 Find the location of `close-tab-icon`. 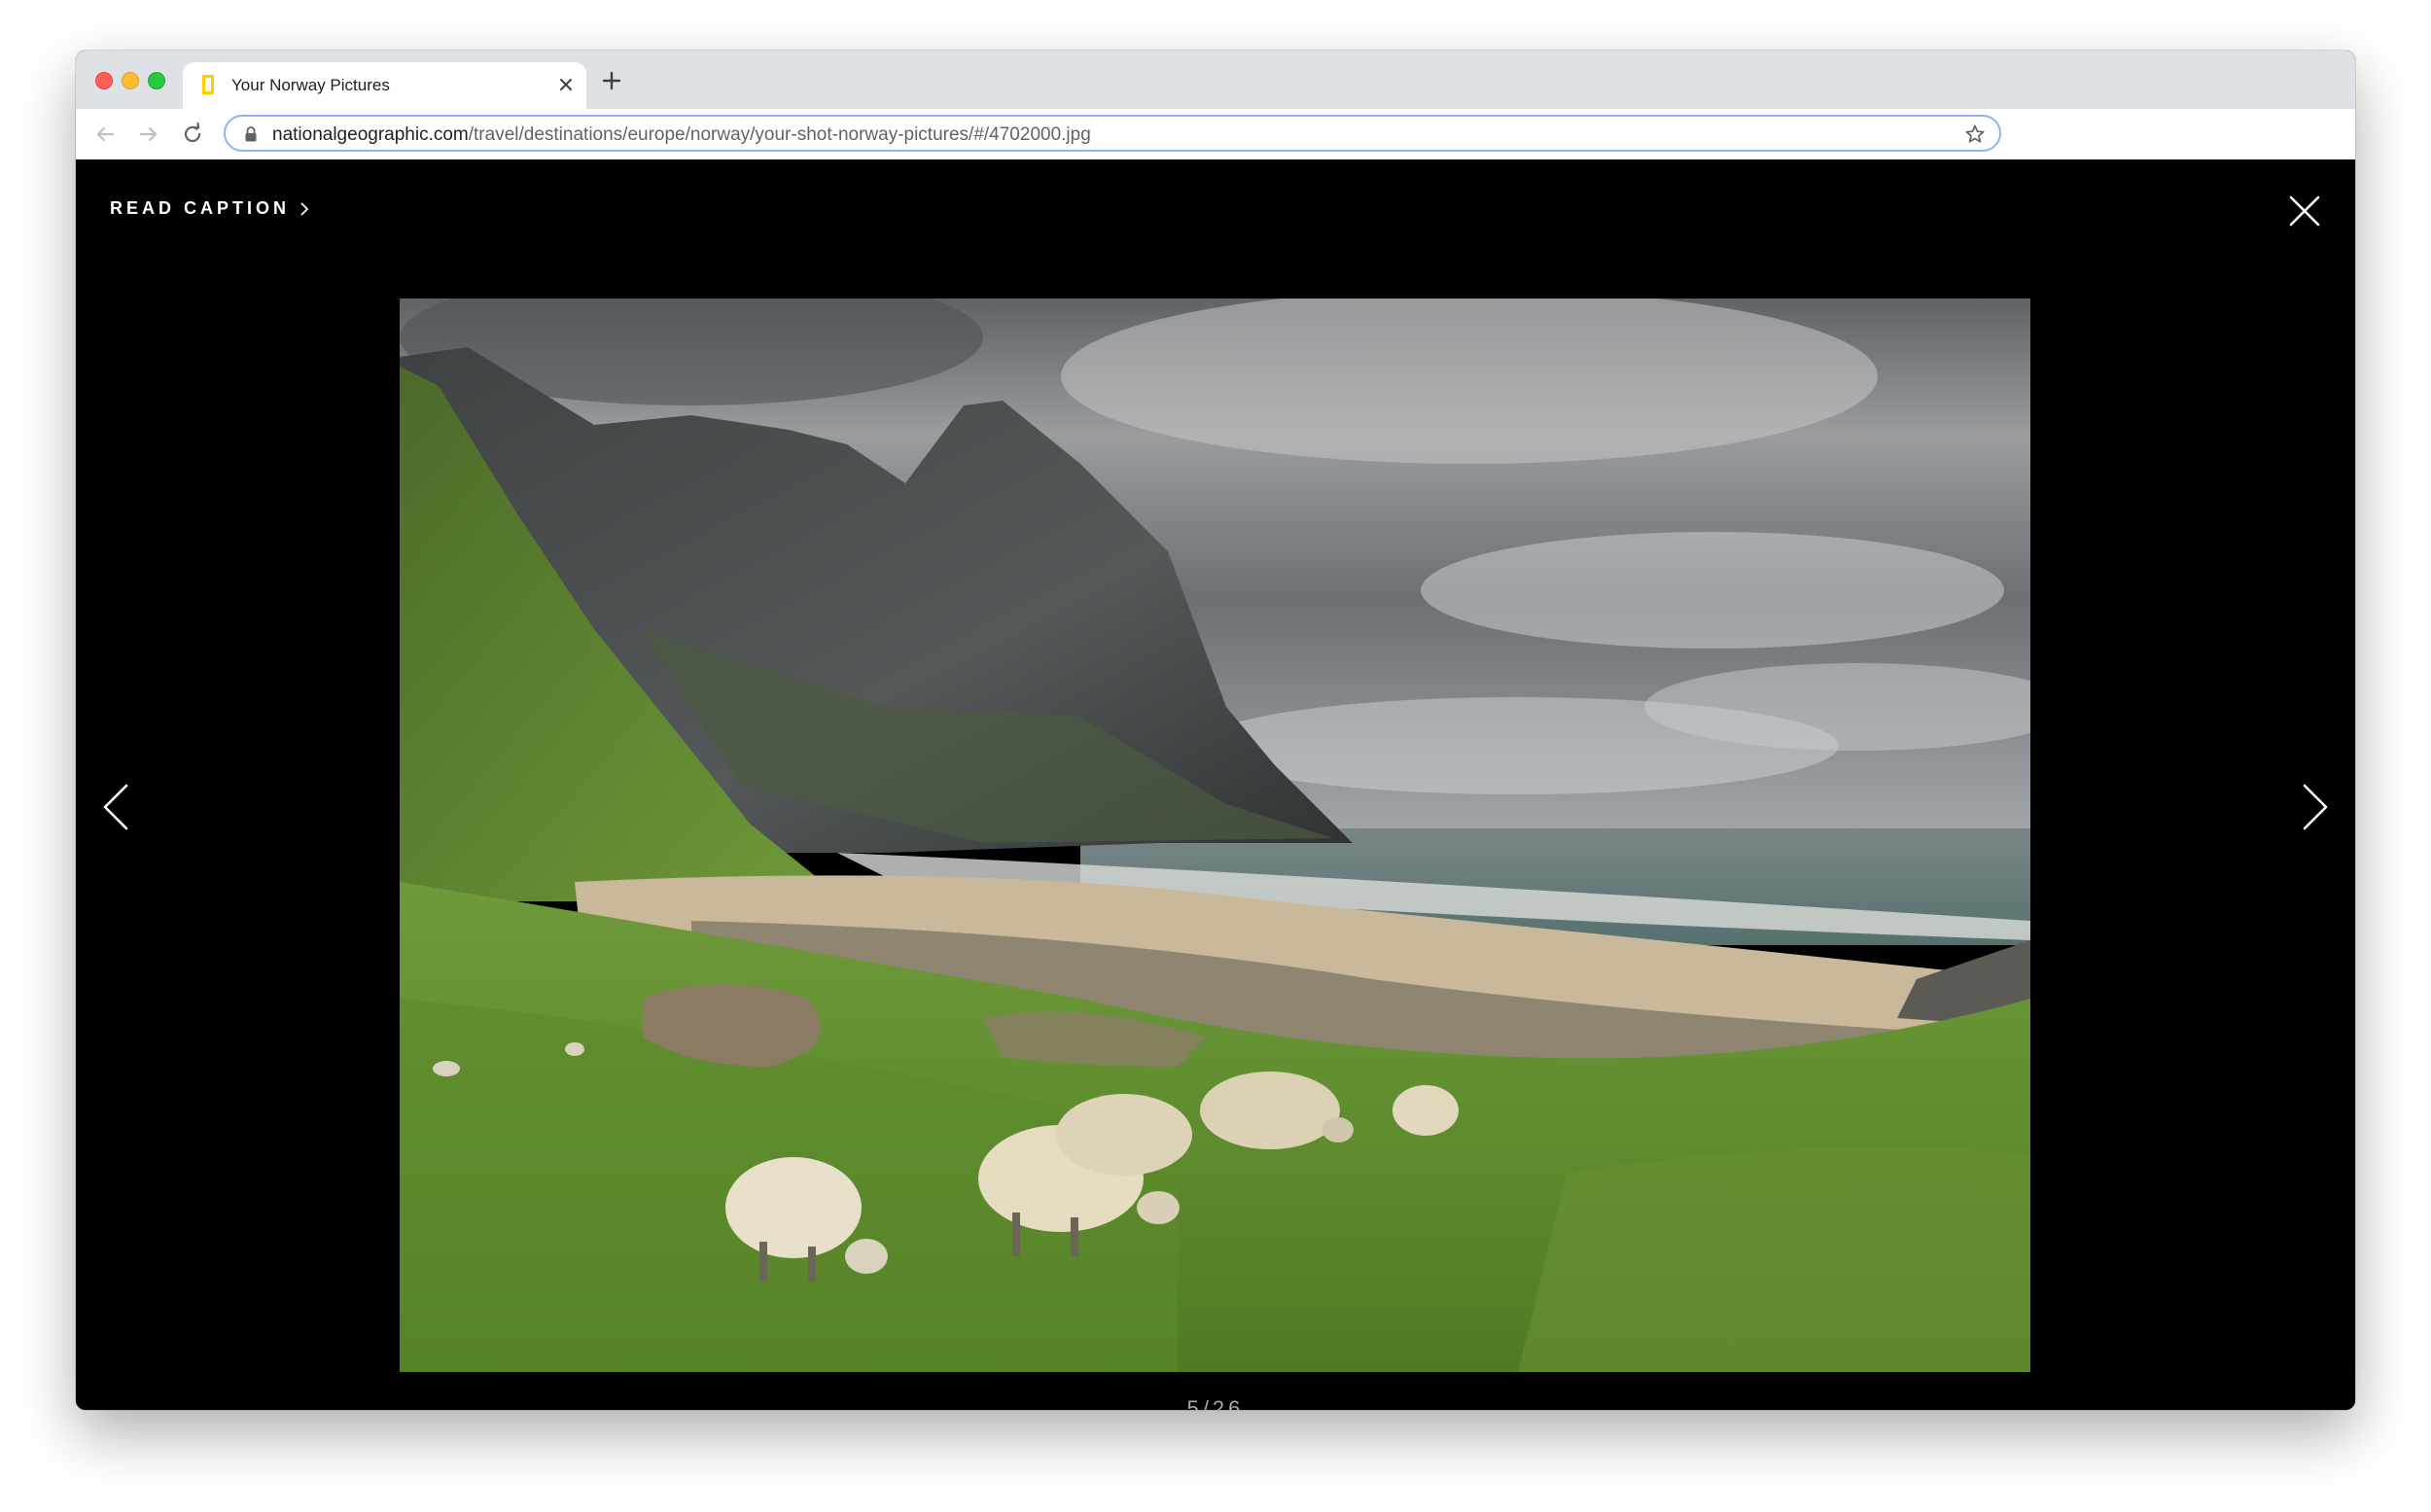

close-tab-icon is located at coordinates (566, 84).